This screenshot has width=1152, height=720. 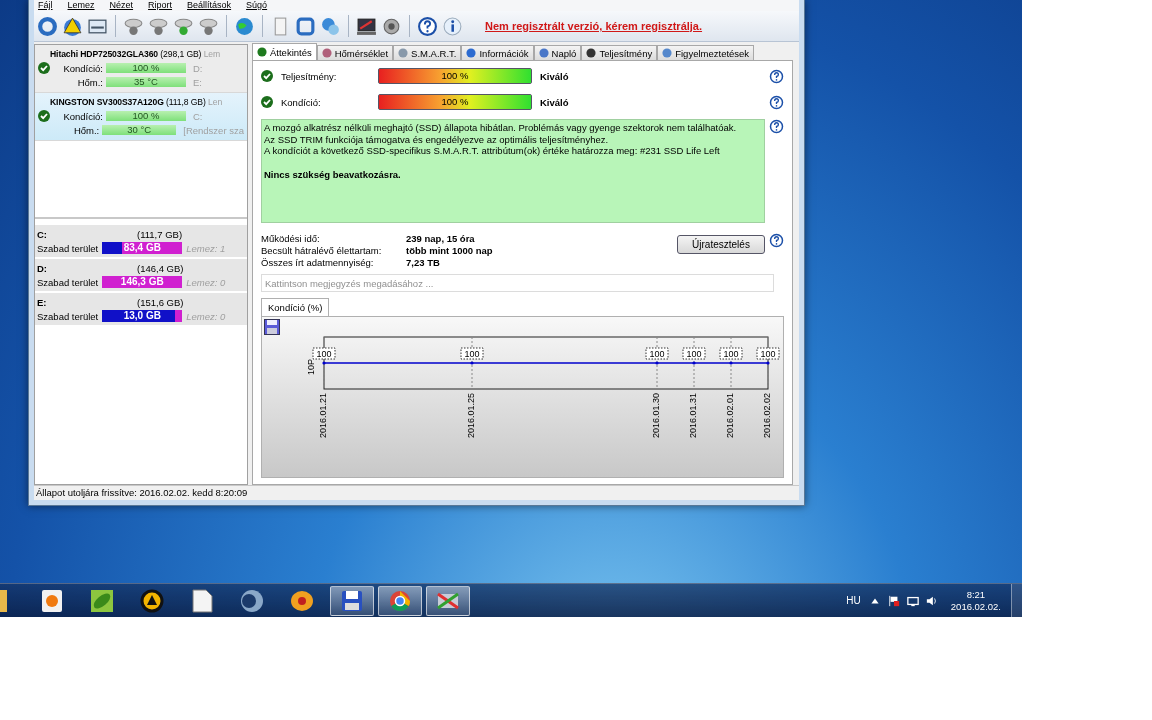 I want to click on globe-icon, so click(x=244, y=26).